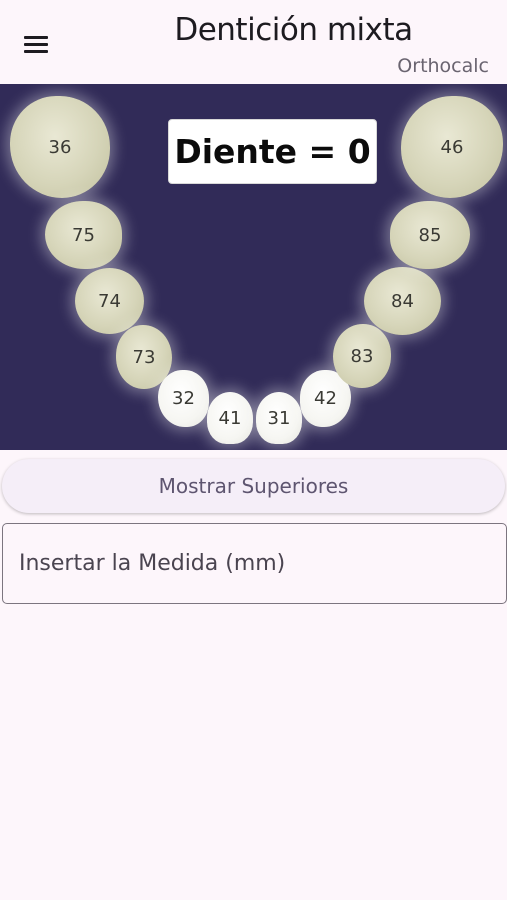 This screenshot has height=900, width=507. Describe the element at coordinates (60, 147) in the screenshot. I see `tooth-36: 36` at that location.